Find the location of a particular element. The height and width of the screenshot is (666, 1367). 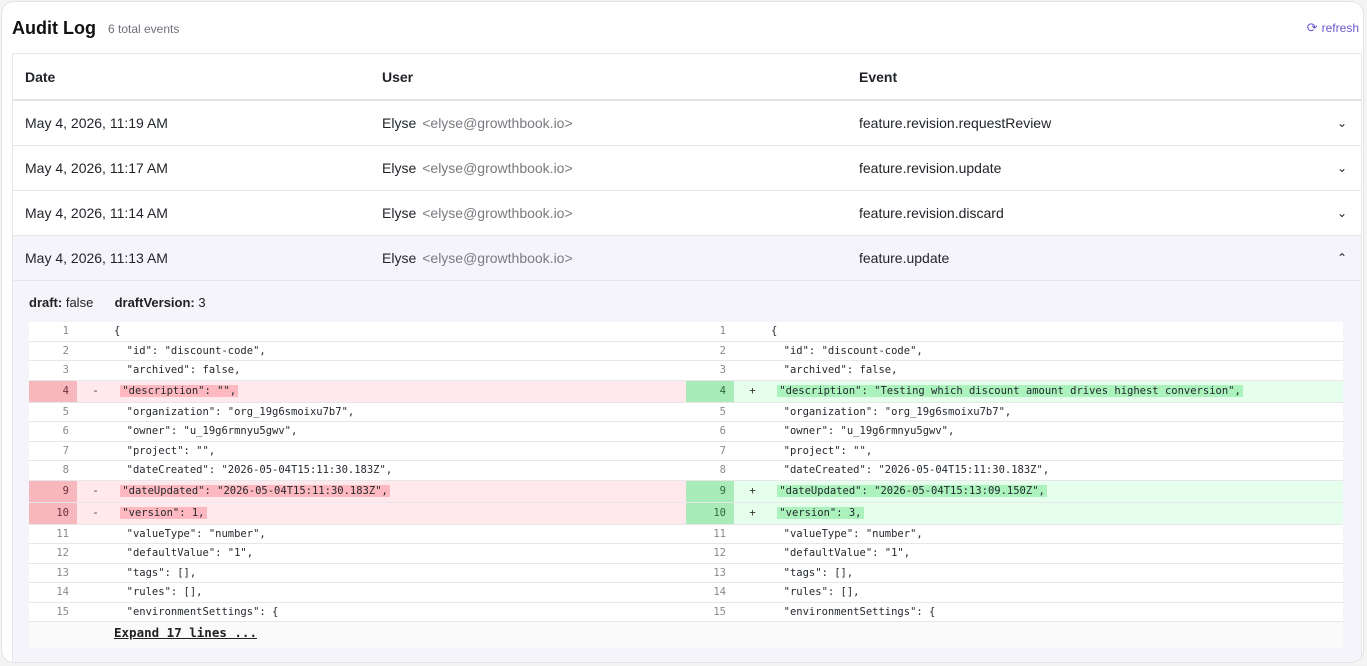

diff-new-side: 12 "defaultValue": "1", is located at coordinates (1014, 553).